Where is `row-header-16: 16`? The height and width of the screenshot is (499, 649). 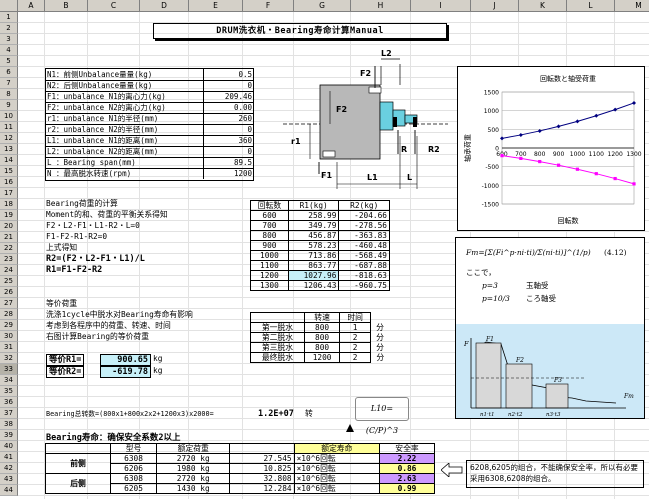
row-header-16: 16 is located at coordinates (9, 182).